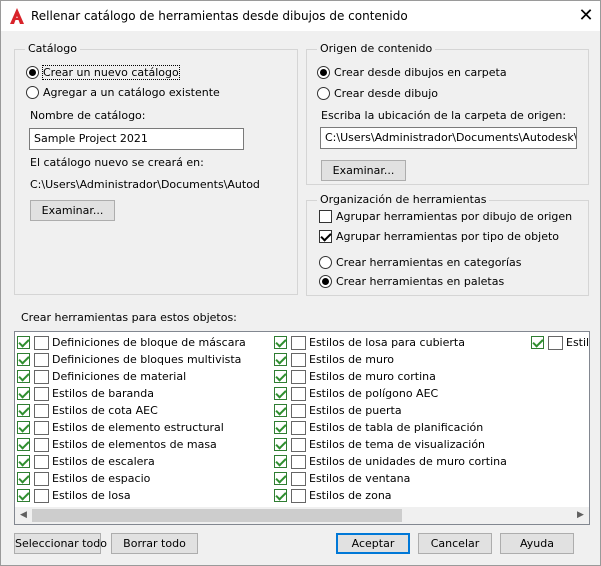 This screenshot has height=566, width=601. What do you see at coordinates (373, 543) in the screenshot?
I see `ok-button: Aceptar` at bounding box center [373, 543].